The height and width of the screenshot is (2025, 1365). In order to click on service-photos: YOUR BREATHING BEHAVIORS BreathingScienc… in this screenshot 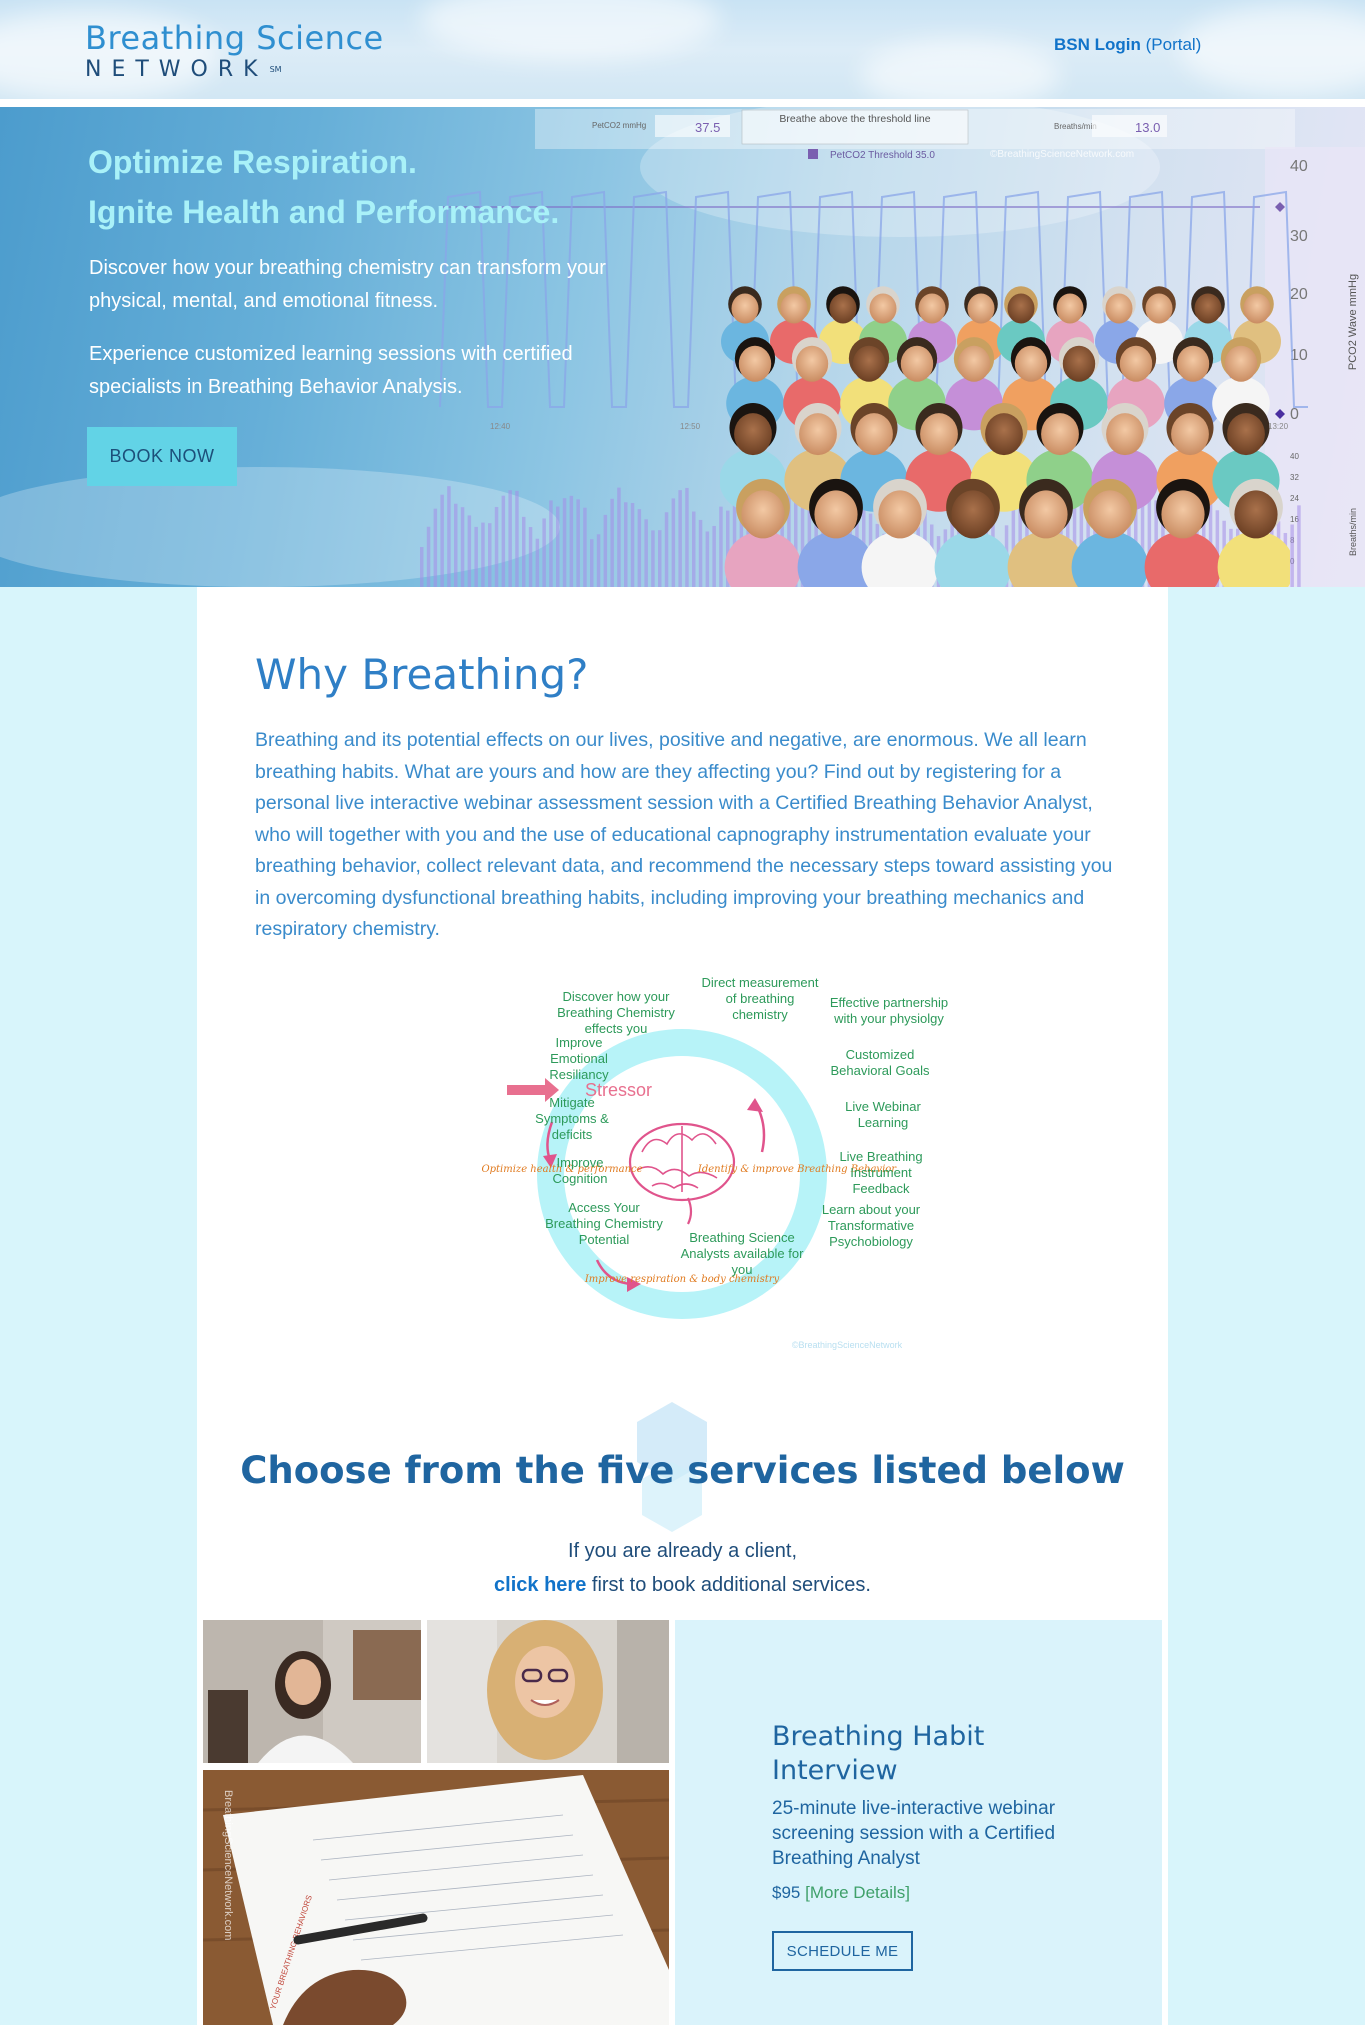, I will do `click(436, 1822)`.